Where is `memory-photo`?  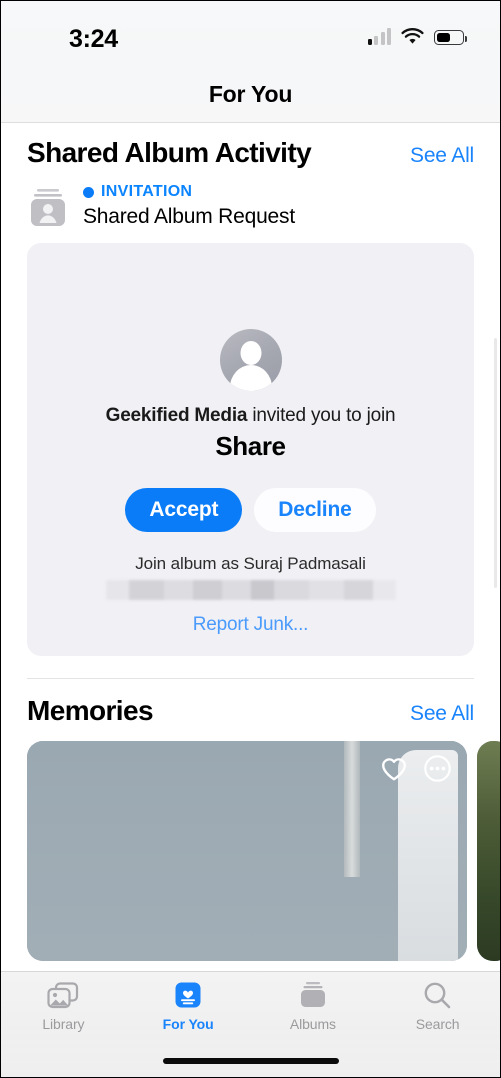
memory-photo is located at coordinates (488, 851).